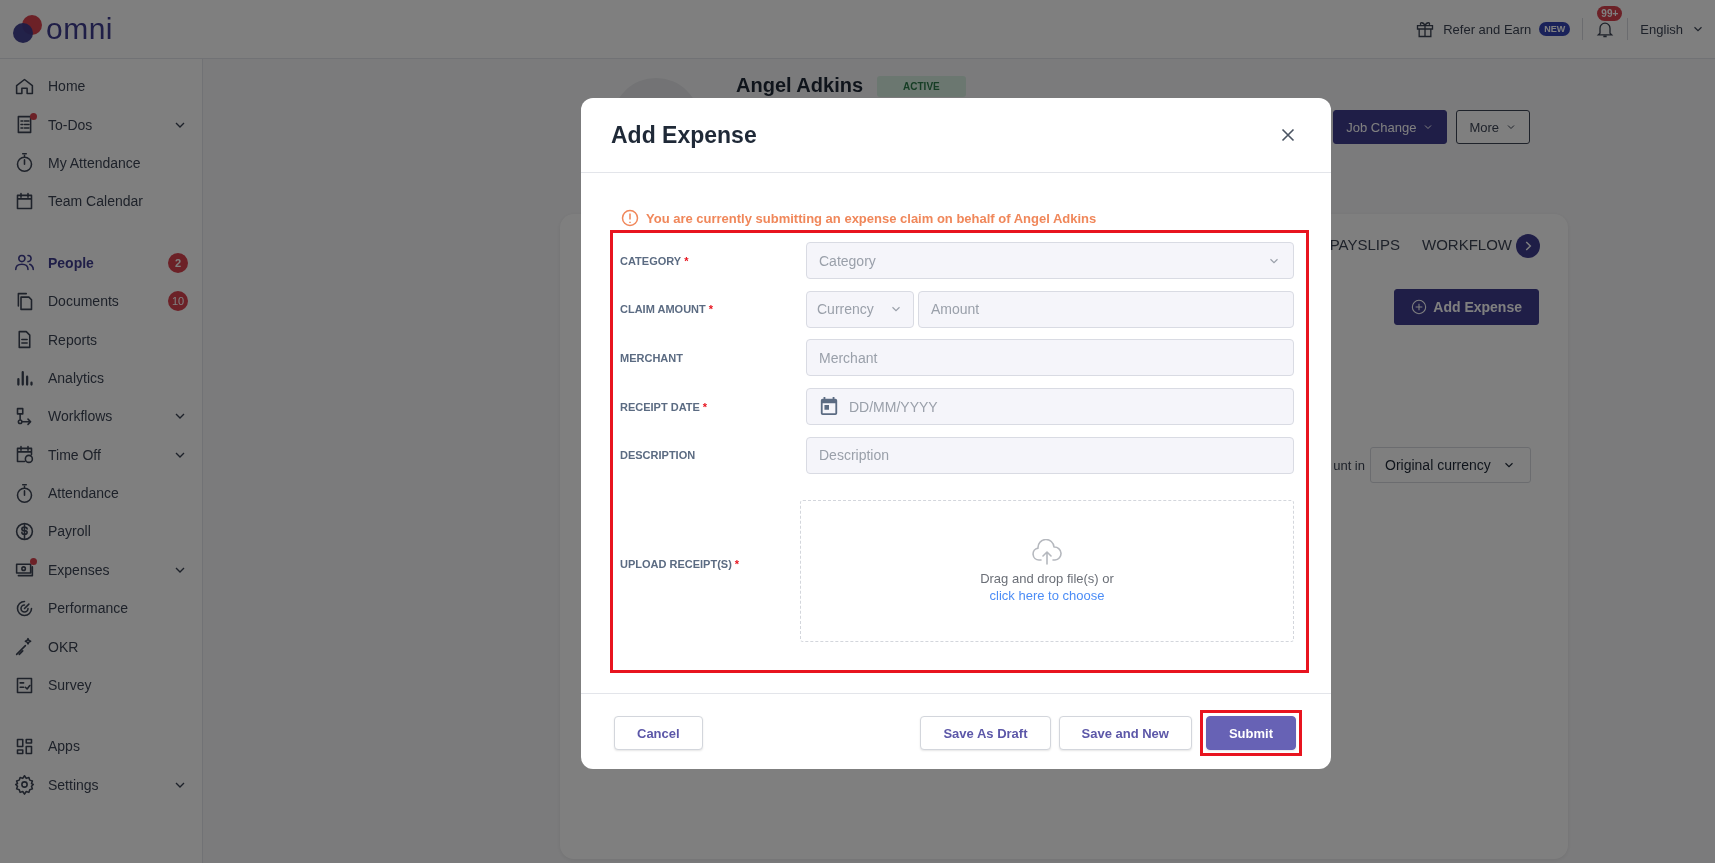 The image size is (1715, 863). I want to click on sidebar-item: Team Calendar, so click(101, 201).